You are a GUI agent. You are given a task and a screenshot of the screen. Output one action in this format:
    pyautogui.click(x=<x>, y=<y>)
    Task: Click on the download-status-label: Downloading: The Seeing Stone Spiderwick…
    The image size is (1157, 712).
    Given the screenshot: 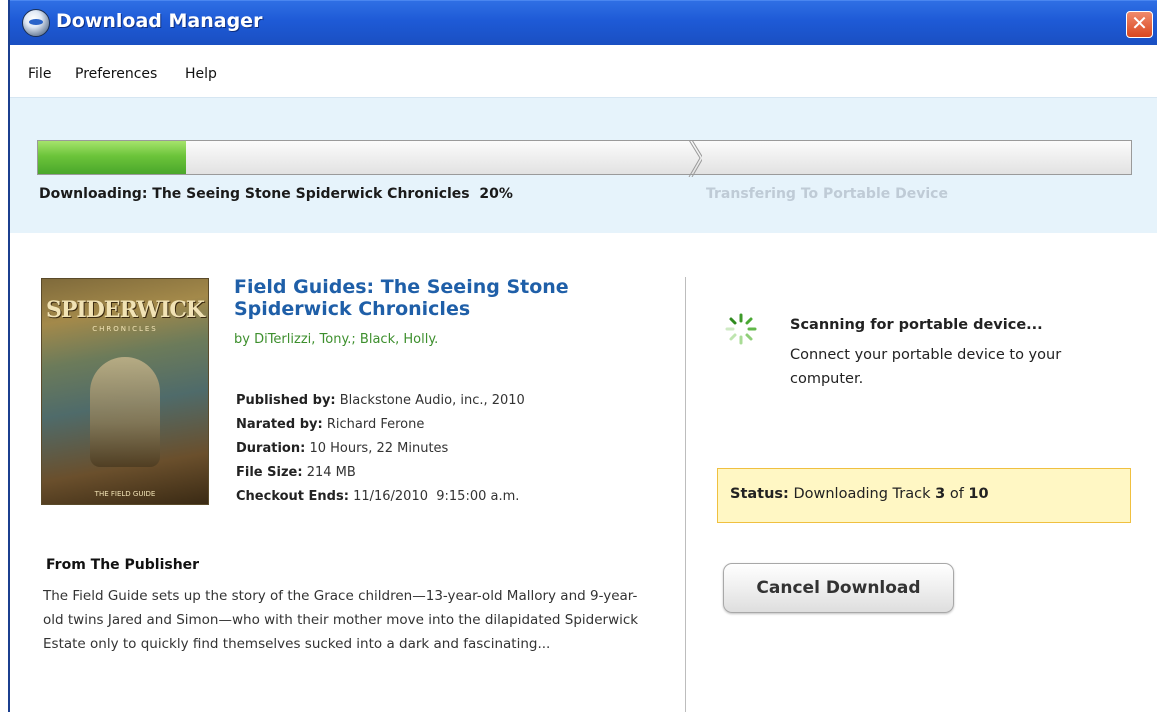 What is the action you would take?
    pyautogui.click(x=276, y=194)
    